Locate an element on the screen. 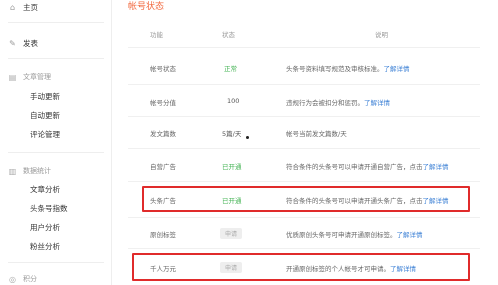  row-name: 千人万元 is located at coordinates (163, 269).